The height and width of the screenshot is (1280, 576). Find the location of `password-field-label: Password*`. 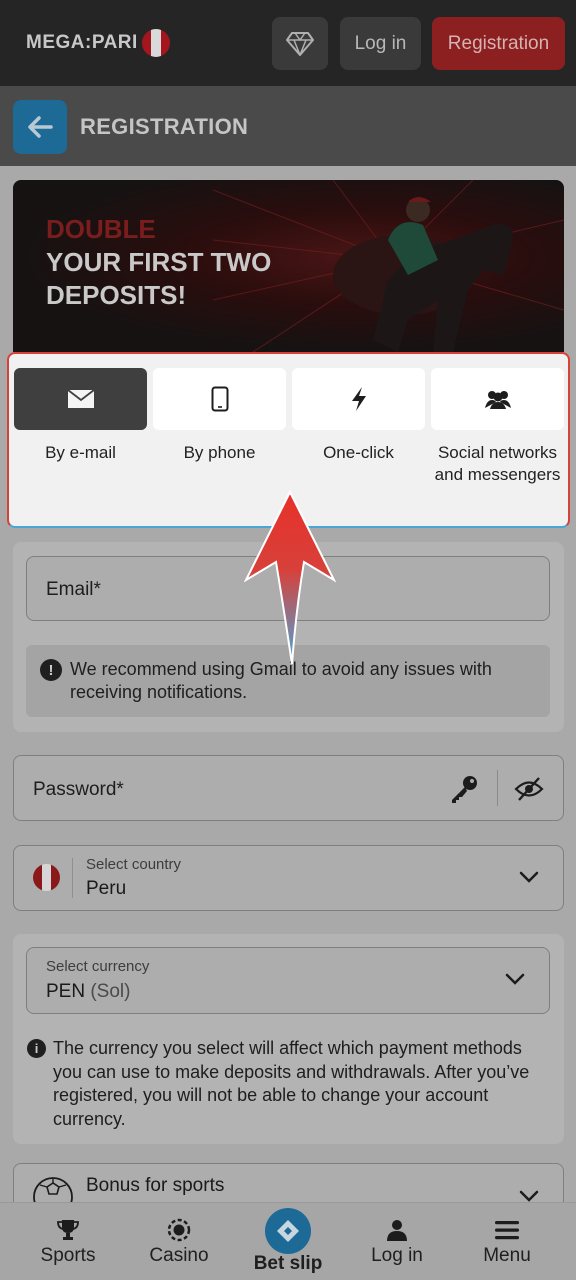

password-field-label: Password* is located at coordinates (78, 789).